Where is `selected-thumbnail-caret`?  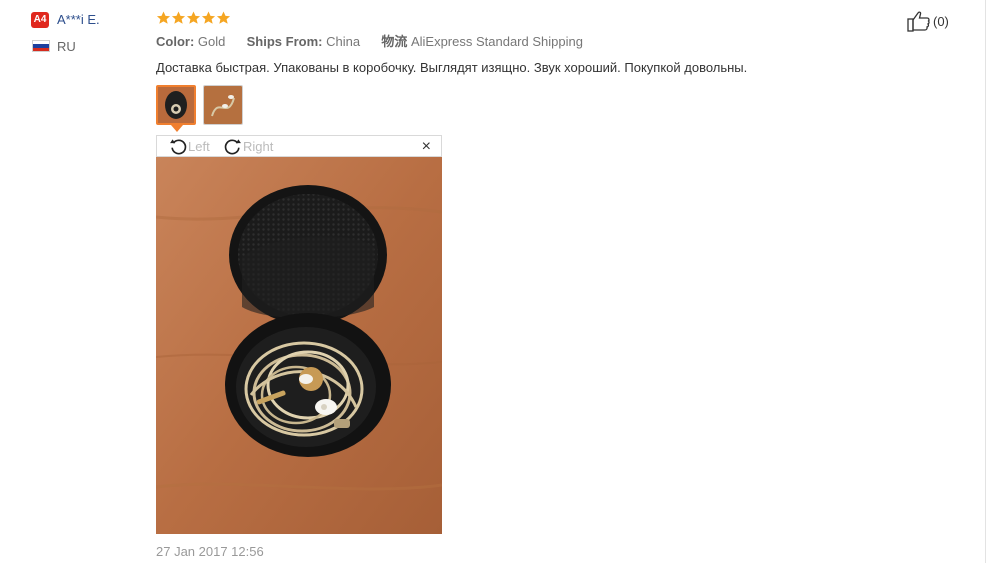 selected-thumbnail-caret is located at coordinates (177, 128).